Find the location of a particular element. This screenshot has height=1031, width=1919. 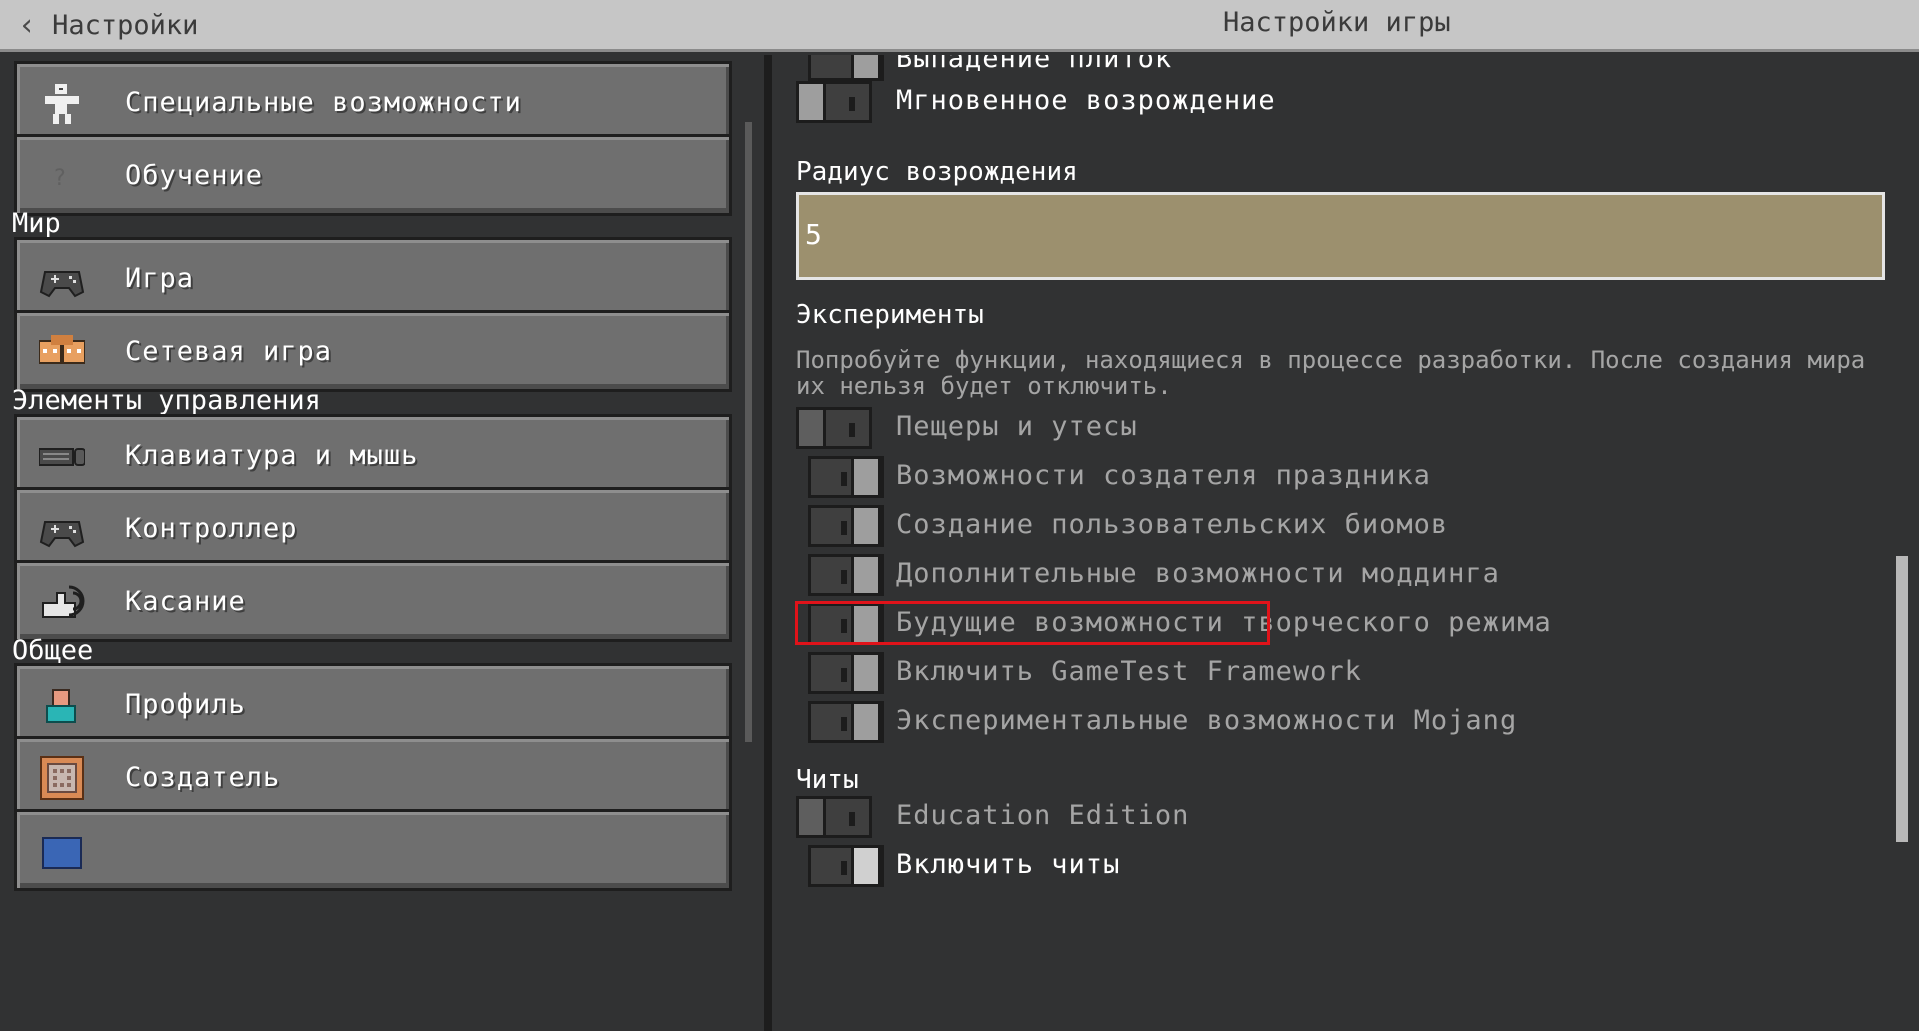

sidebar-item-label: Игра is located at coordinates (160, 278).